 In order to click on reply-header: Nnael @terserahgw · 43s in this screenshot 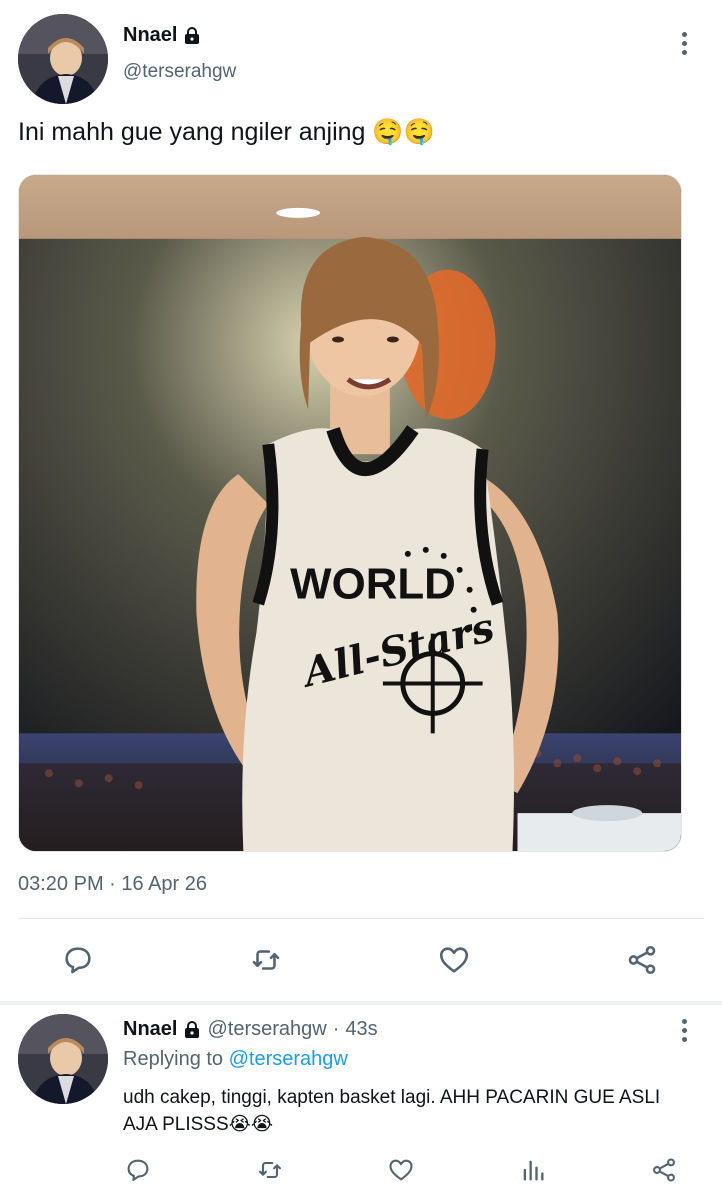, I will do `click(250, 1029)`.